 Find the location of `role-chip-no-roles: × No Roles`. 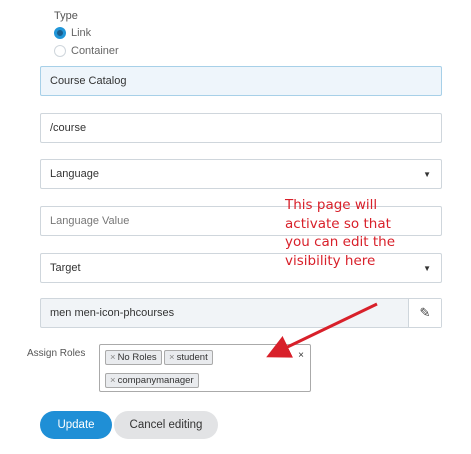

role-chip-no-roles: × No Roles is located at coordinates (133, 357).